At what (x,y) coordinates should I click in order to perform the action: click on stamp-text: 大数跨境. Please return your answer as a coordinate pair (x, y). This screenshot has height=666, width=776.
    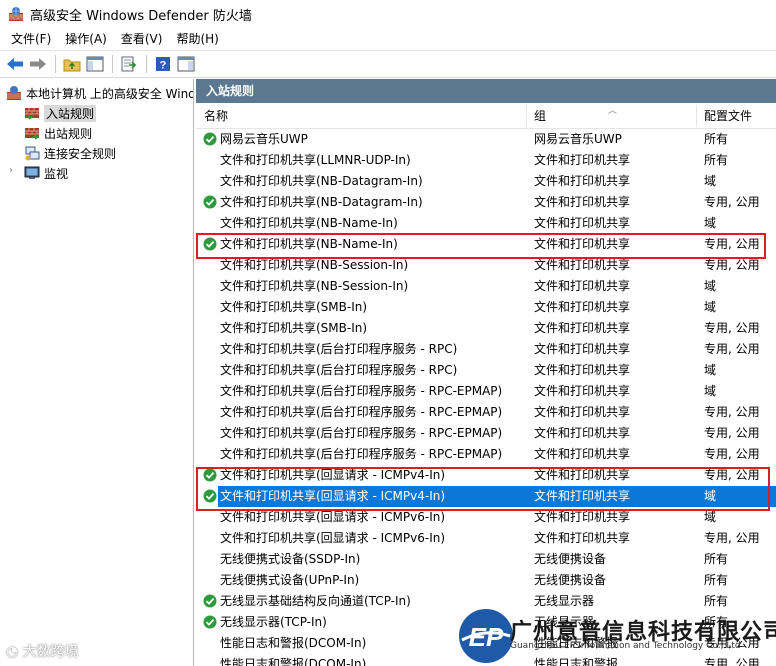
    Looking at the image, I should click on (50, 652).